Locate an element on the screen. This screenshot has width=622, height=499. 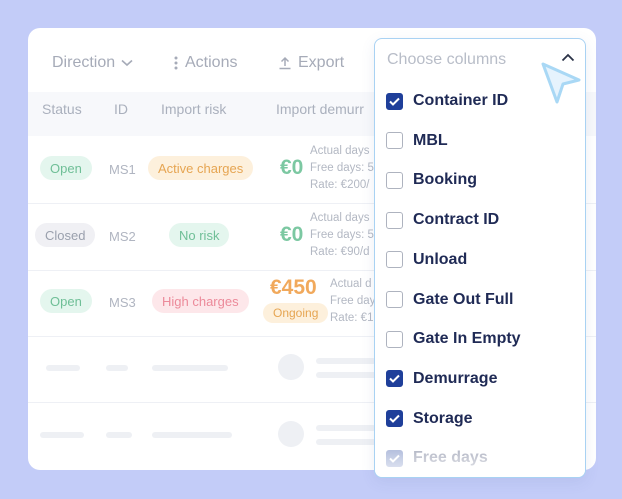
actions-button: Actions is located at coordinates (205, 63).